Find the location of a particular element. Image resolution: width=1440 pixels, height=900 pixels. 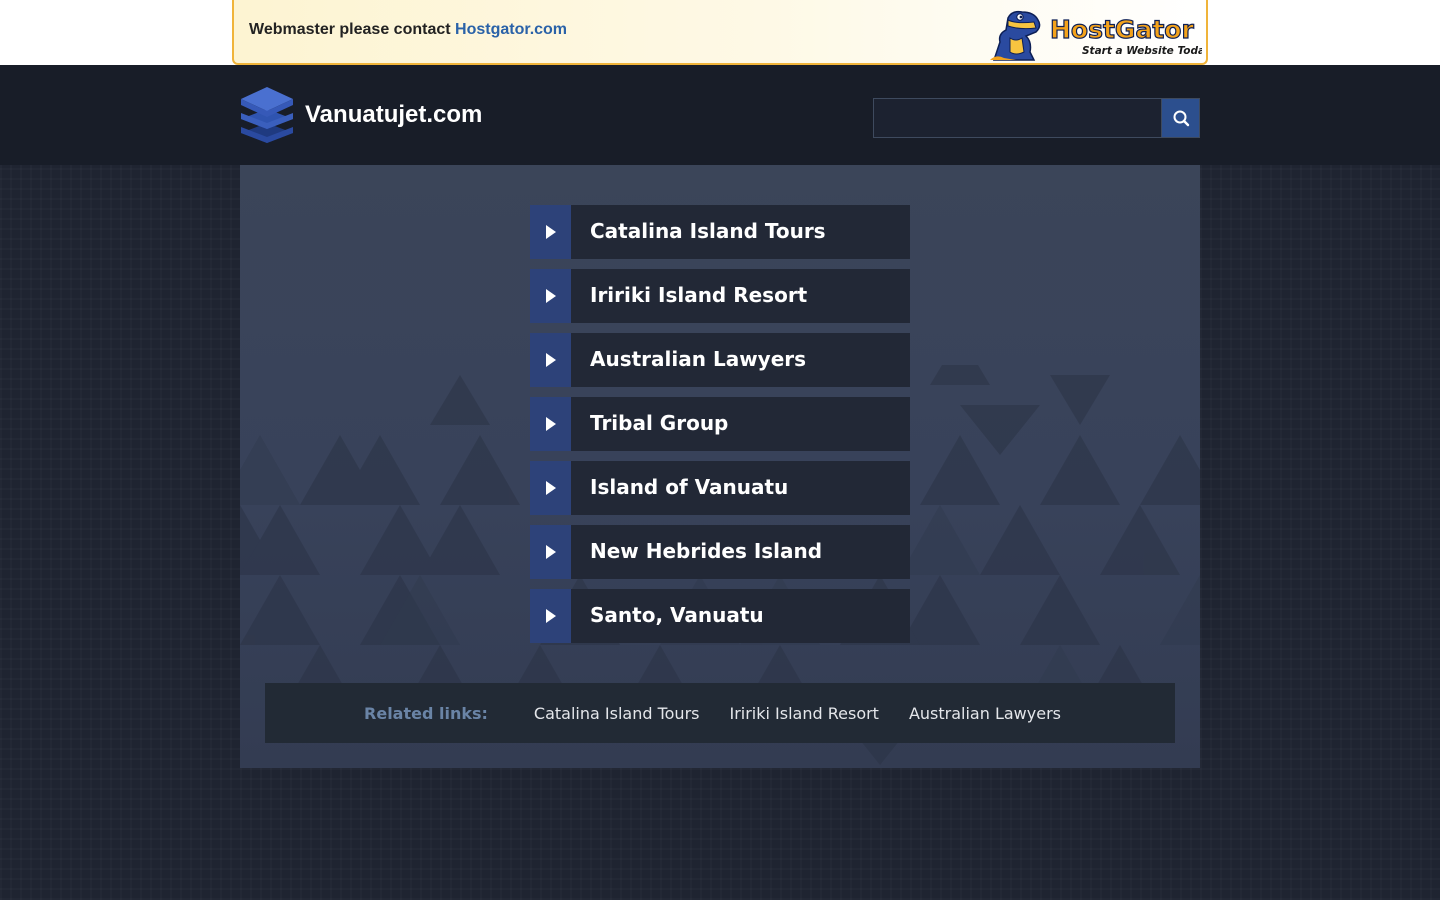

list-item: Tribal Group is located at coordinates (720, 424).